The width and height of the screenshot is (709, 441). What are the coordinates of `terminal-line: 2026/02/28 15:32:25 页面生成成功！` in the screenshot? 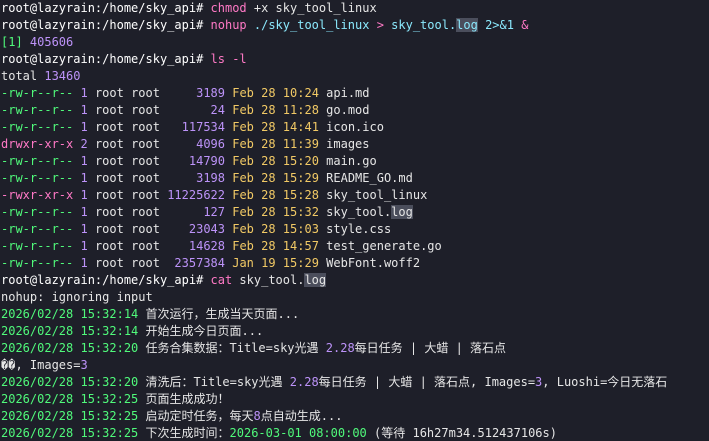 It's located at (355, 399).